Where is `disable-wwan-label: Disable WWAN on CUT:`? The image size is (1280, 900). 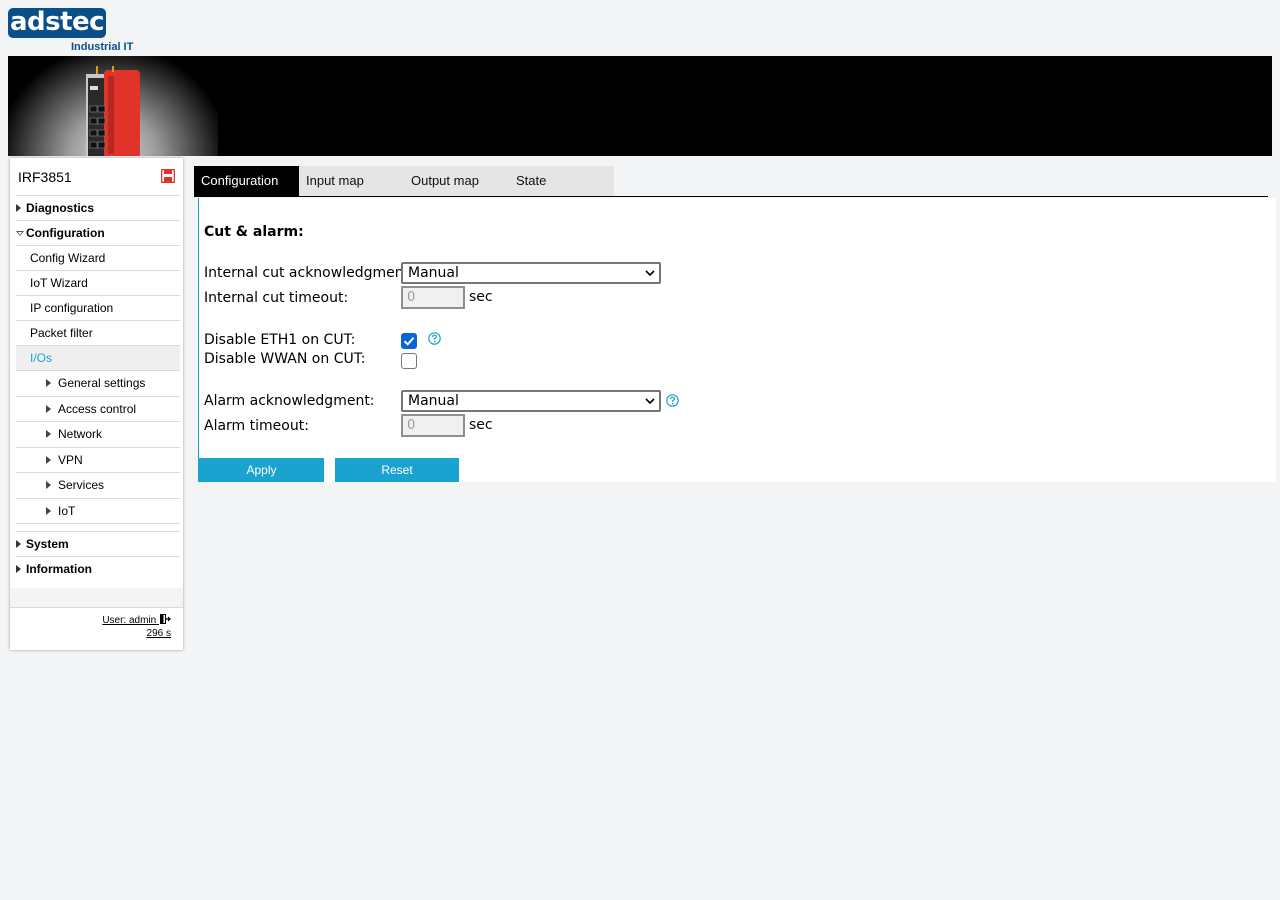
disable-wwan-label: Disable WWAN on CUT: is located at coordinates (285, 359).